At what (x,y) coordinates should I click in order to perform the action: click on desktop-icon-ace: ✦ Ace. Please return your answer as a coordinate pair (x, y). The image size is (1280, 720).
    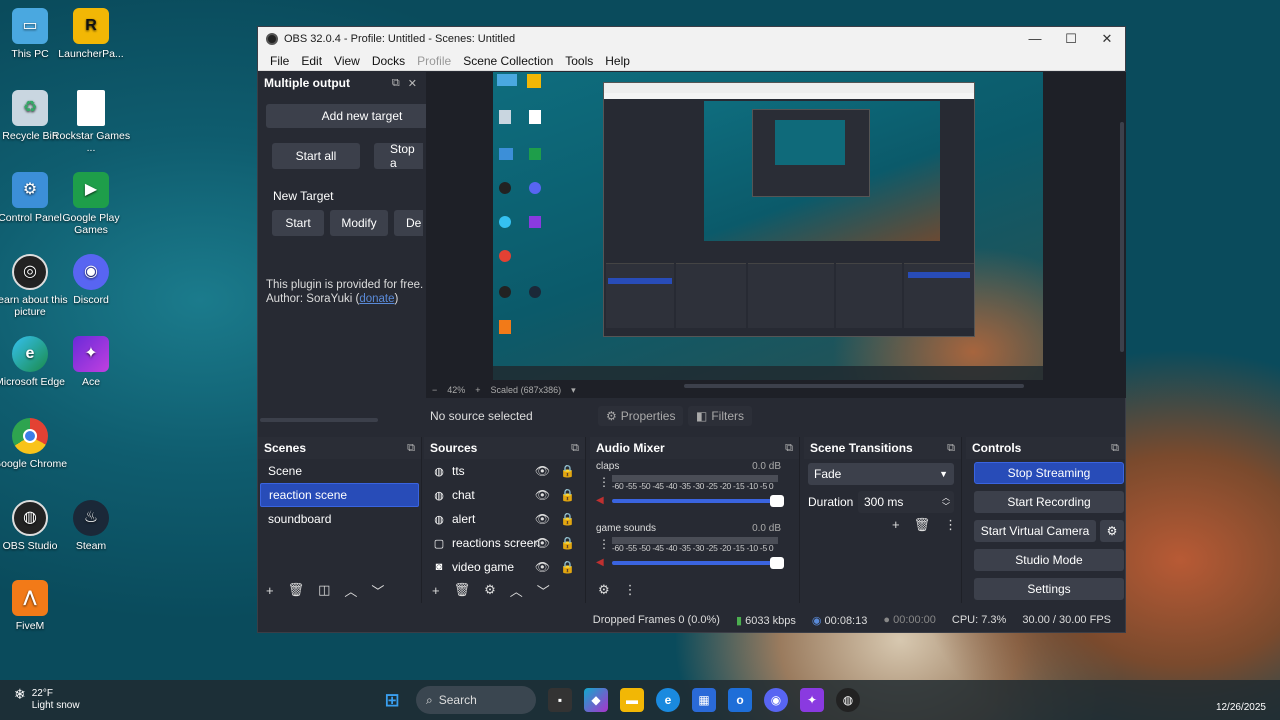
    Looking at the image, I should click on (91, 362).